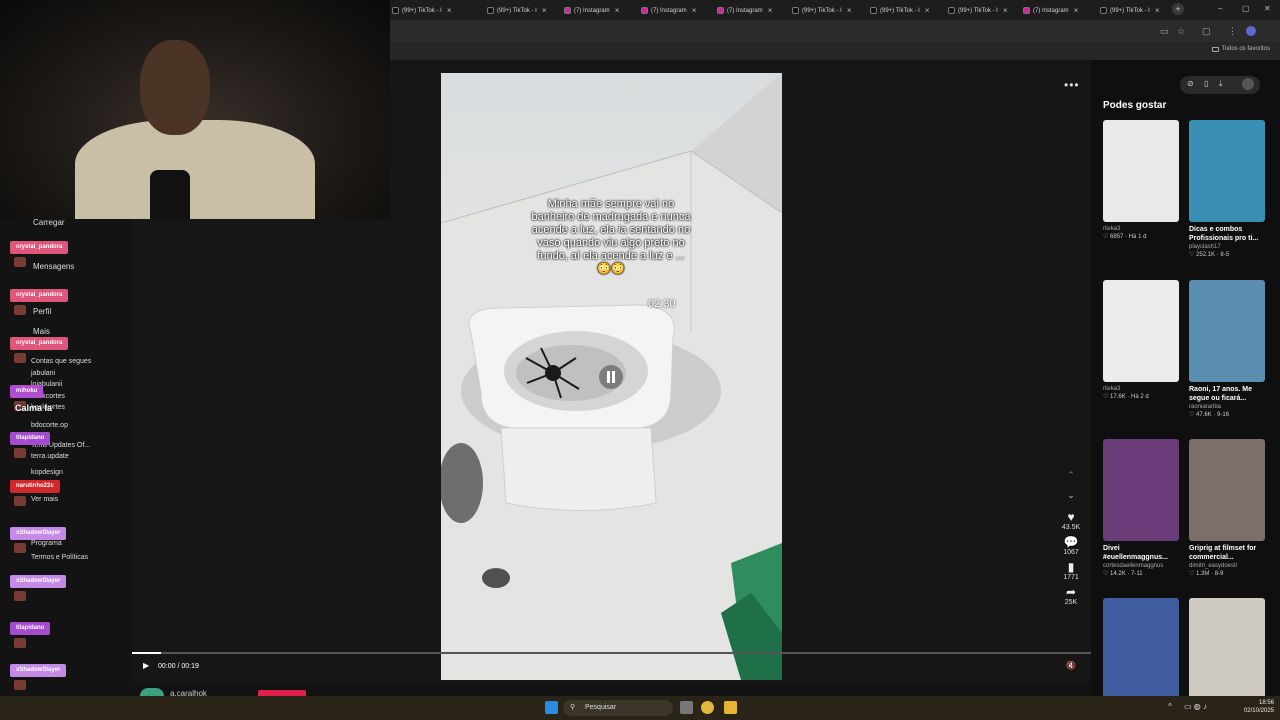 The image size is (1280, 720). Describe the element at coordinates (30, 628) in the screenshot. I see `chat-username: tilapidano` at that location.